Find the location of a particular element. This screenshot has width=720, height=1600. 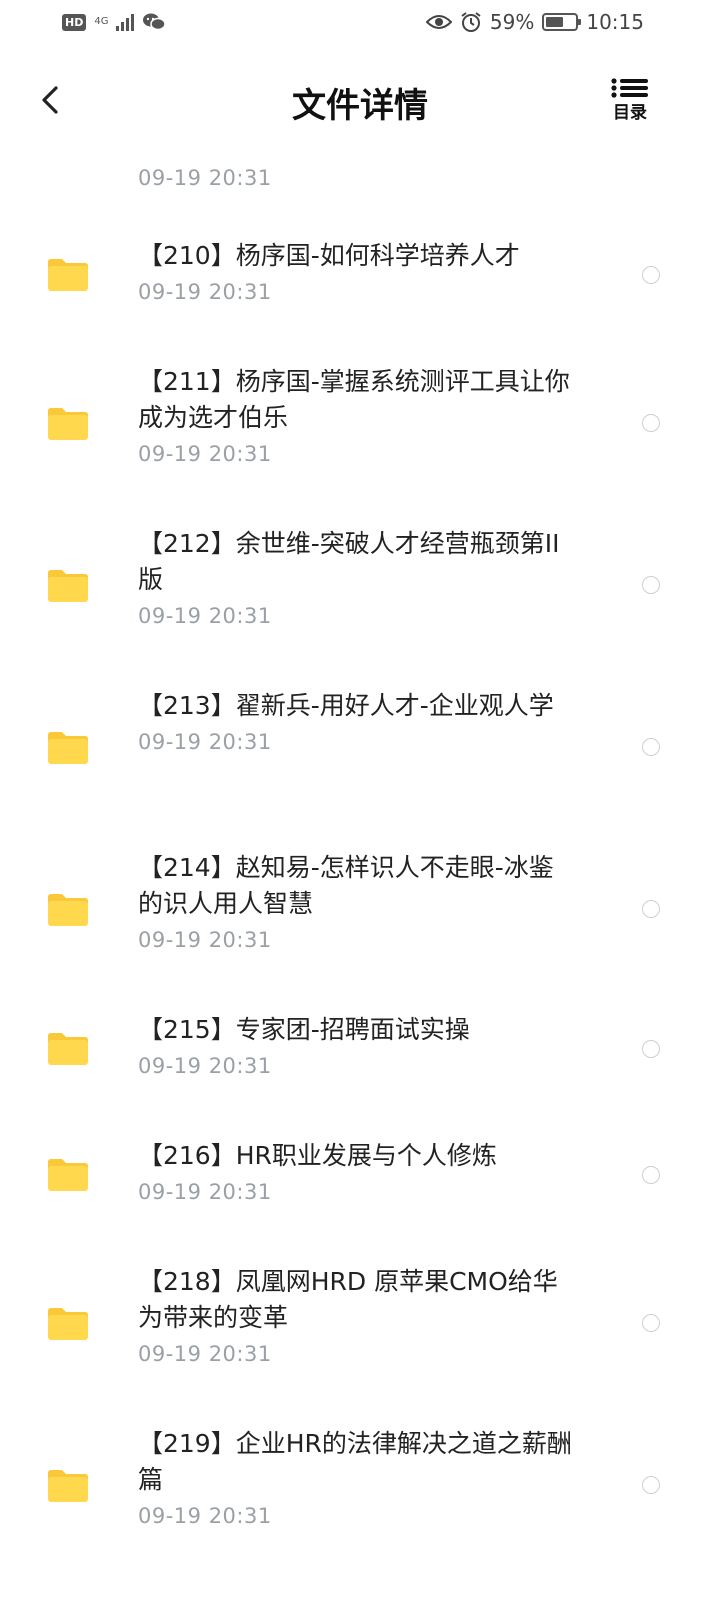

network-type: 4G is located at coordinates (101, 21).